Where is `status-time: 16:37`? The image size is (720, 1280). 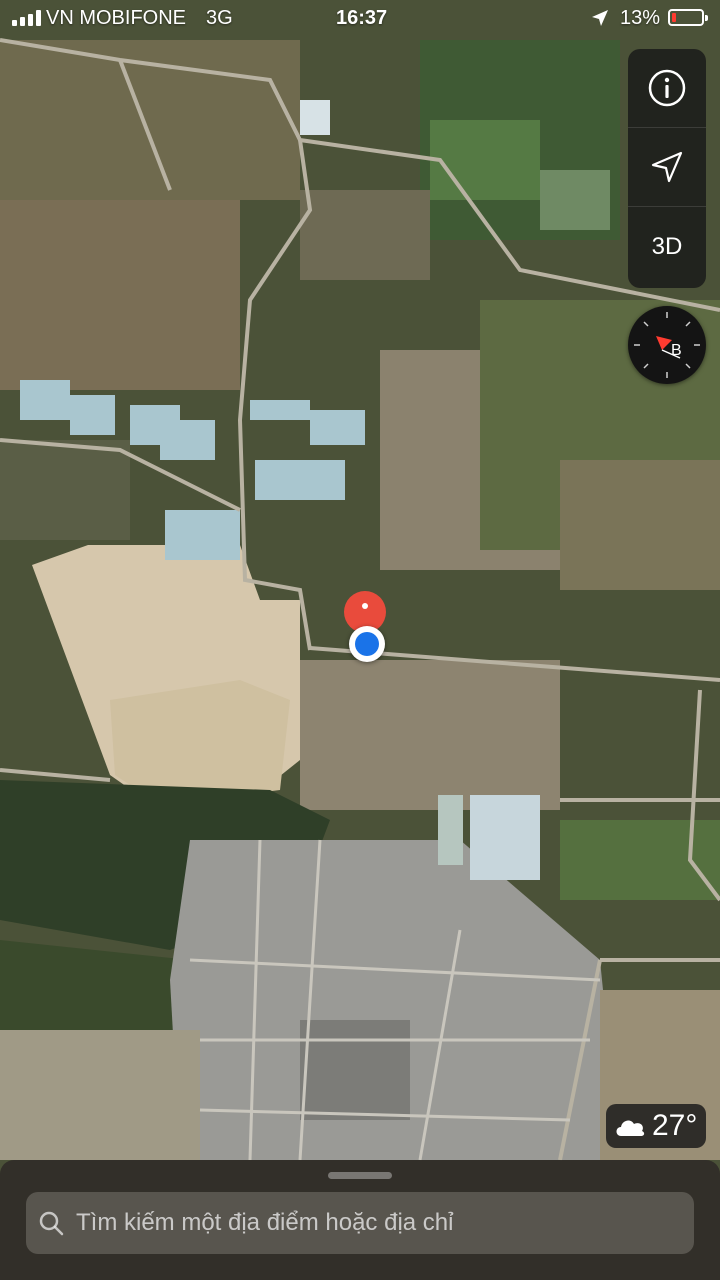 status-time: 16:37 is located at coordinates (362, 18).